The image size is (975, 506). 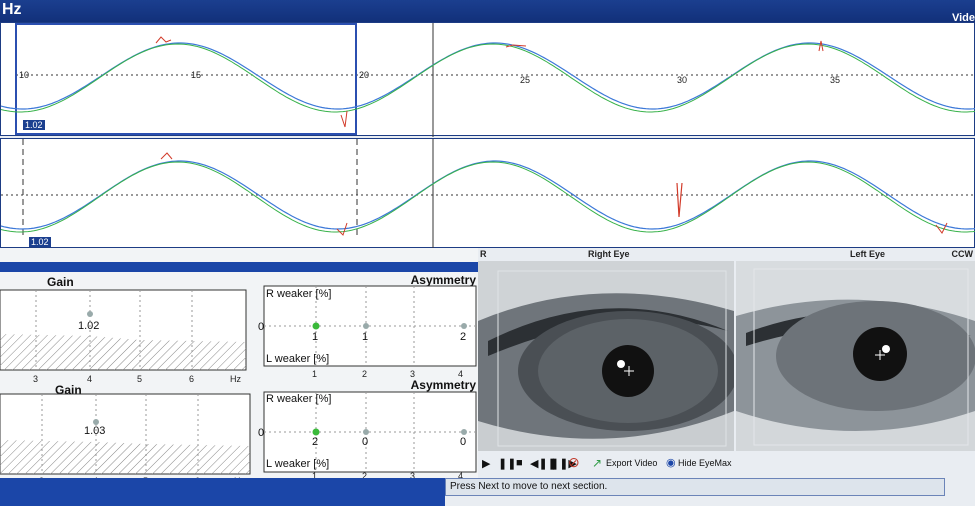 I want to click on bottom-bar, so click(x=222, y=492).